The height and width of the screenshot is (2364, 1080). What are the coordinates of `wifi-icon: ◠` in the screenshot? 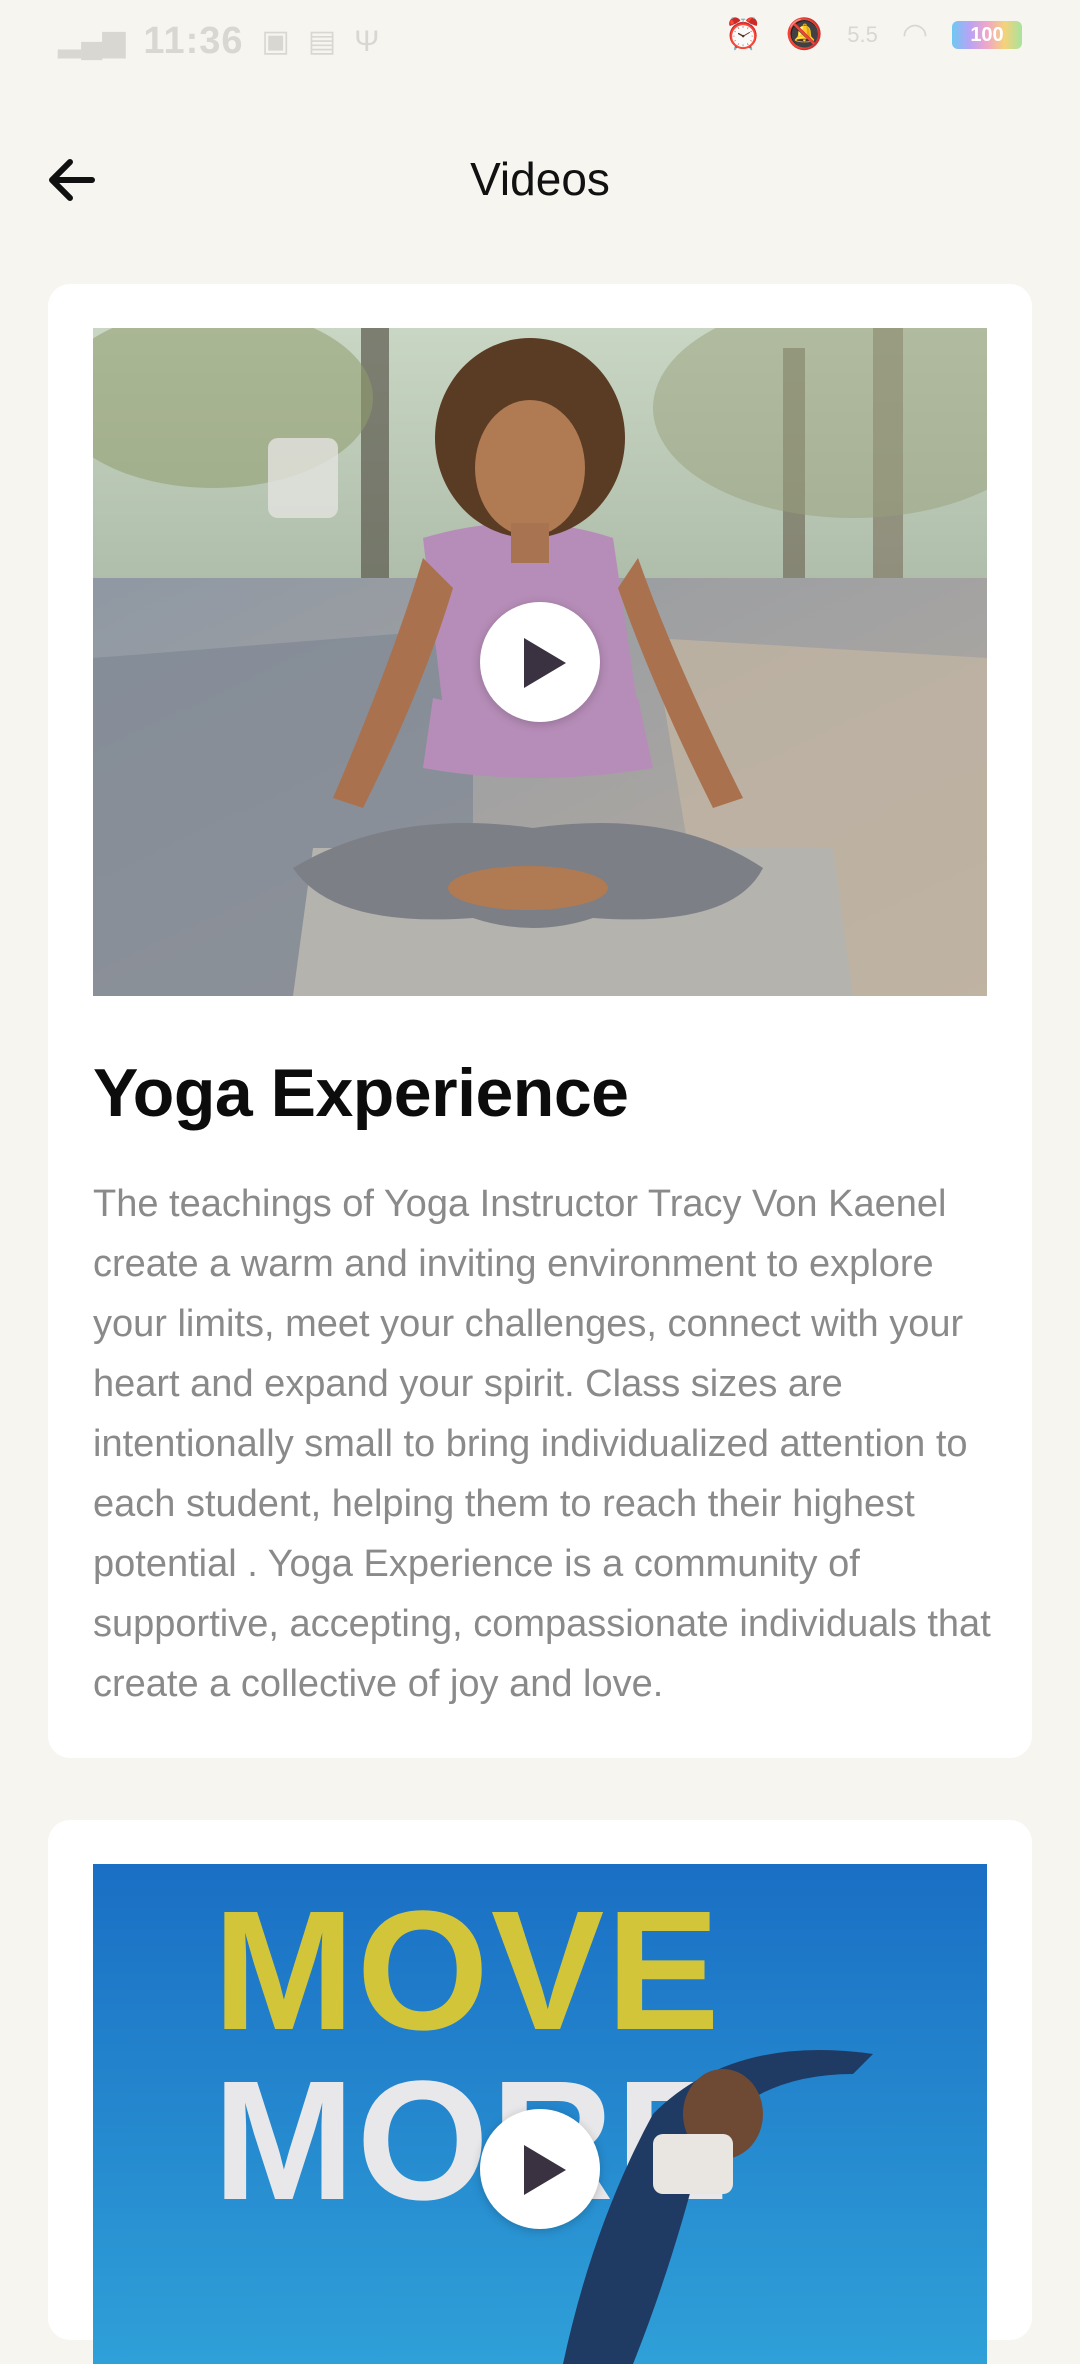 It's located at (914, 34).